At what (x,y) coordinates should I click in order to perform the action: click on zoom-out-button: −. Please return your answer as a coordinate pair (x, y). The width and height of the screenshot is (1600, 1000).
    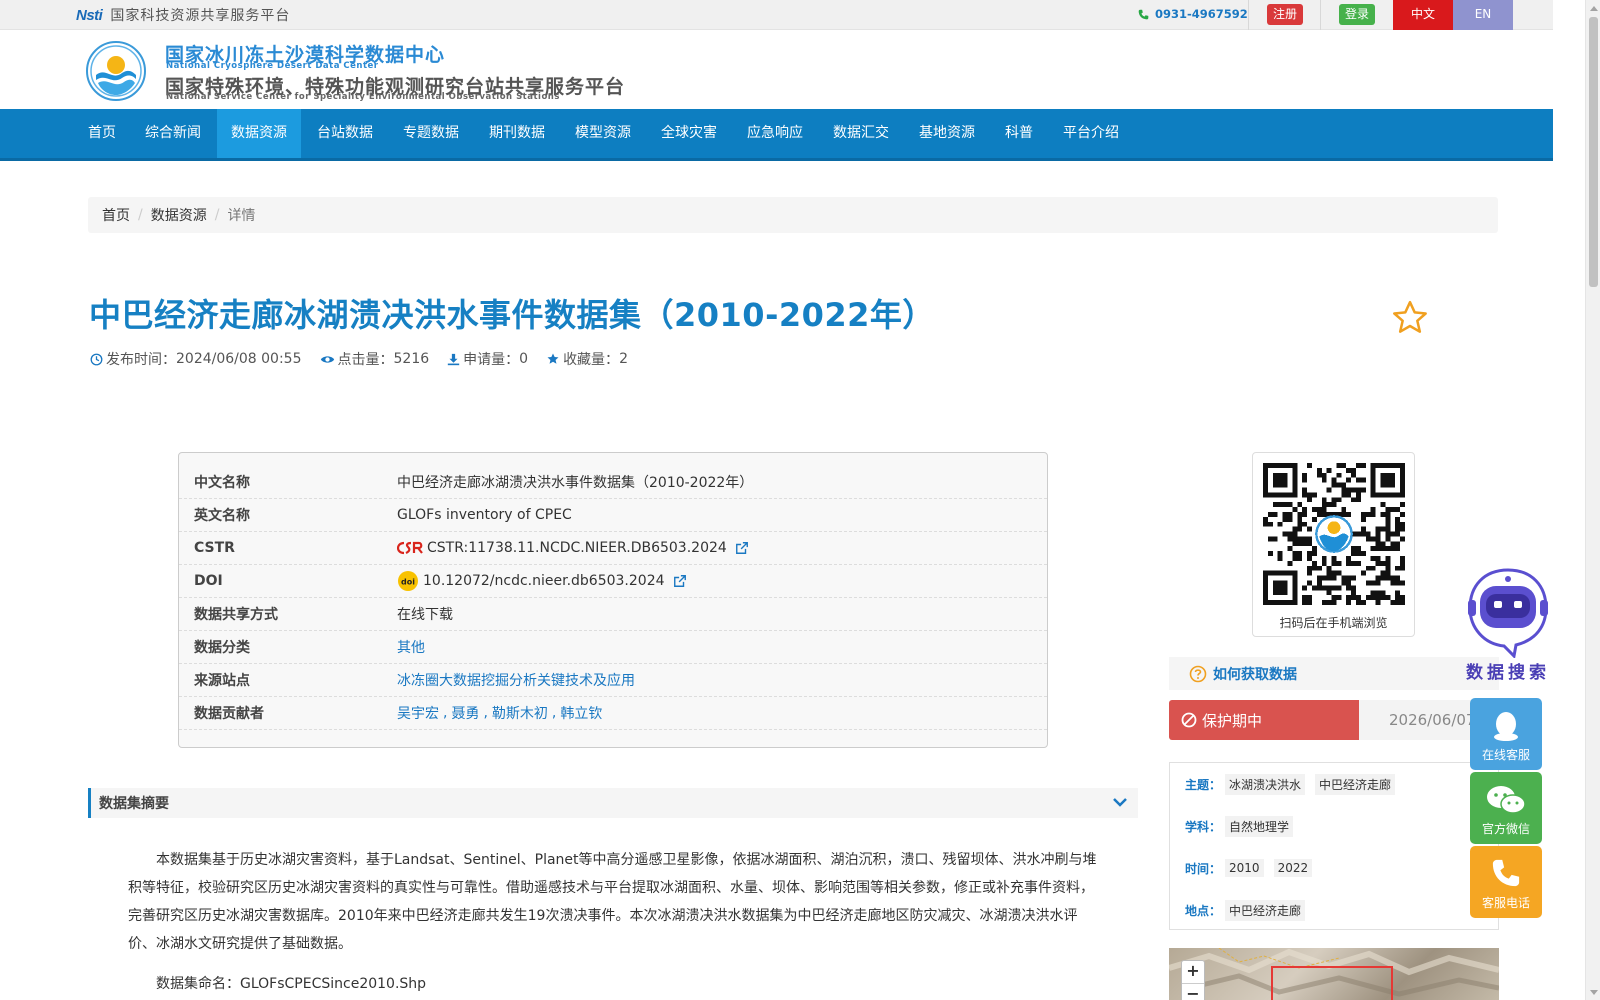
    Looking at the image, I should click on (1193, 991).